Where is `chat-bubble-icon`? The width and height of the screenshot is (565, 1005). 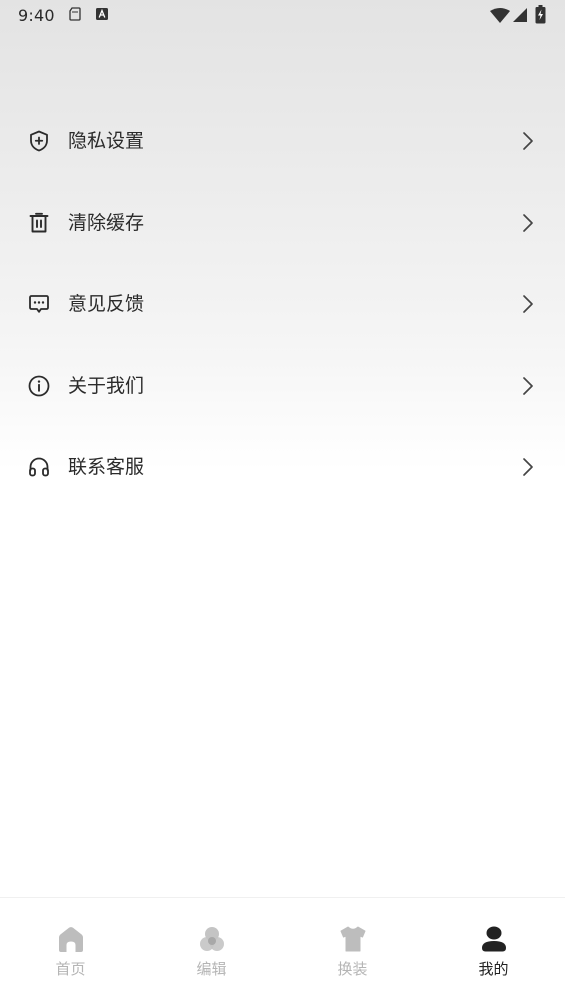
chat-bubble-icon is located at coordinates (39, 304).